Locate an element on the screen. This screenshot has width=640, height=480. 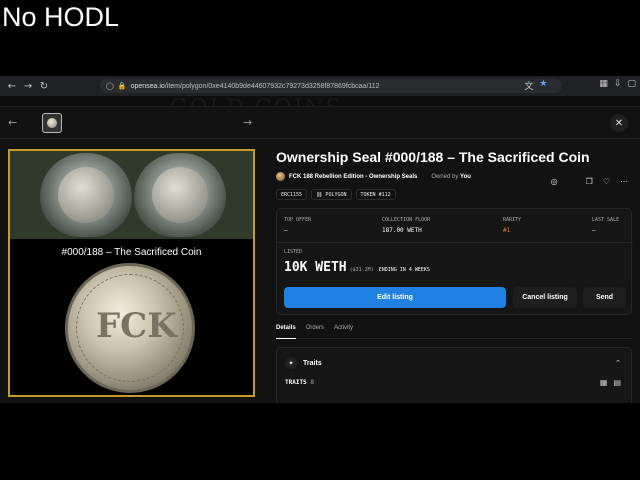
item-actions: ◎ ❐ ♡ ⋯ is located at coordinates (589, 181).